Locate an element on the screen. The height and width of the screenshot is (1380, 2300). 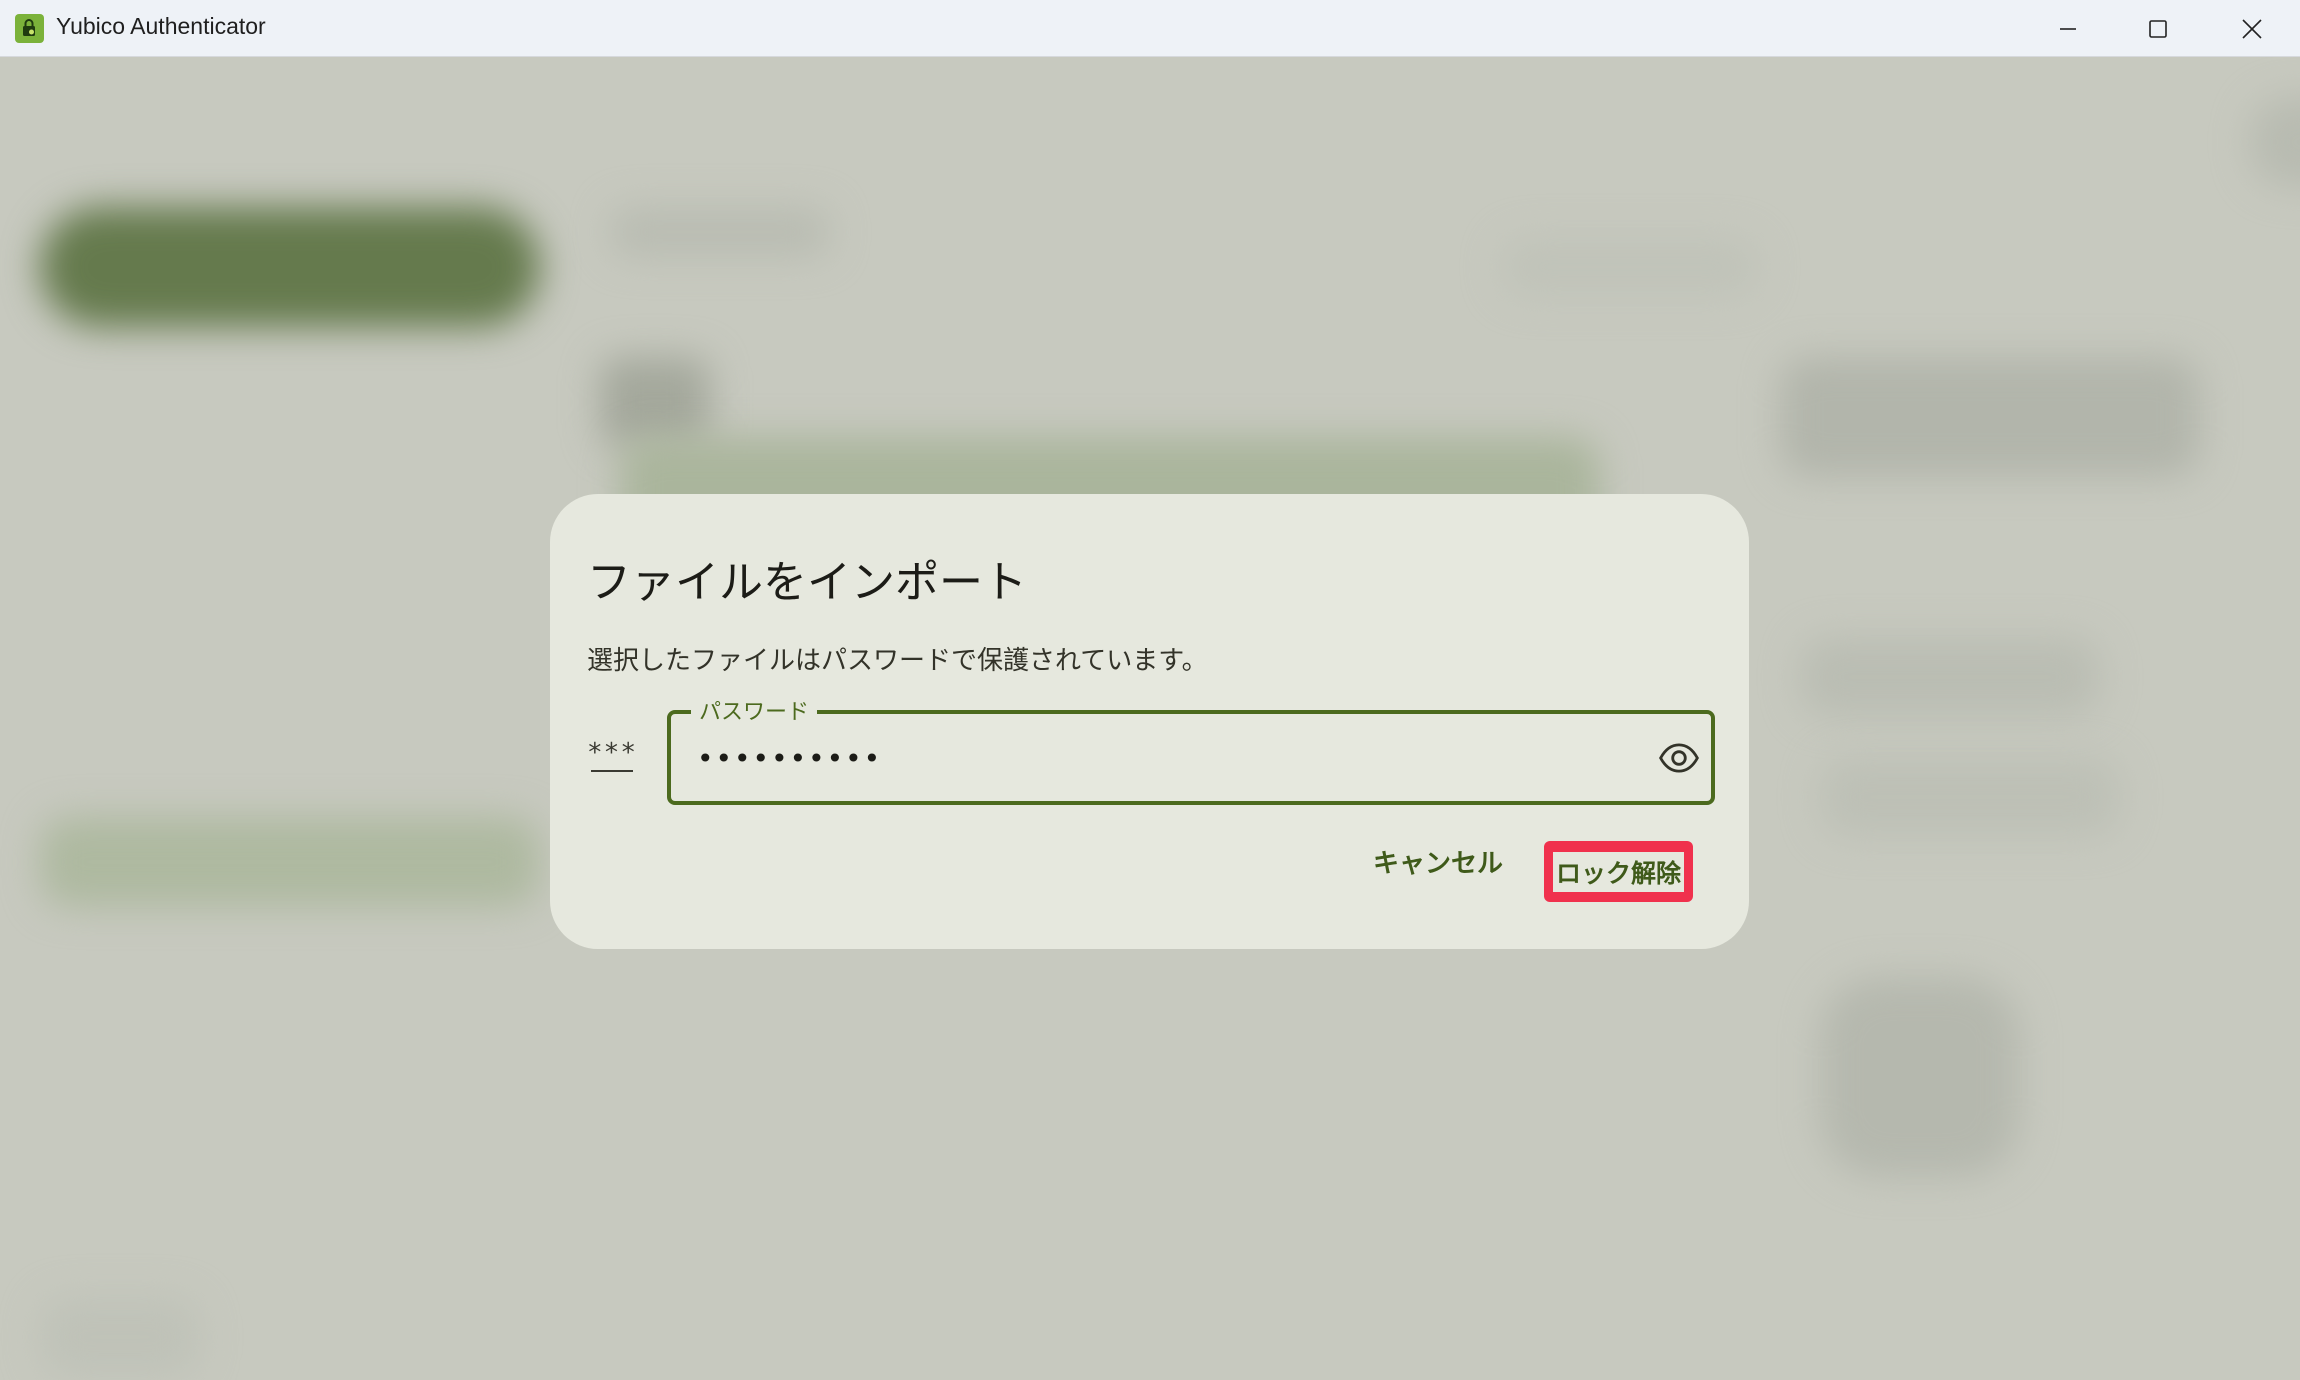
password-input is located at coordinates (1147, 758).